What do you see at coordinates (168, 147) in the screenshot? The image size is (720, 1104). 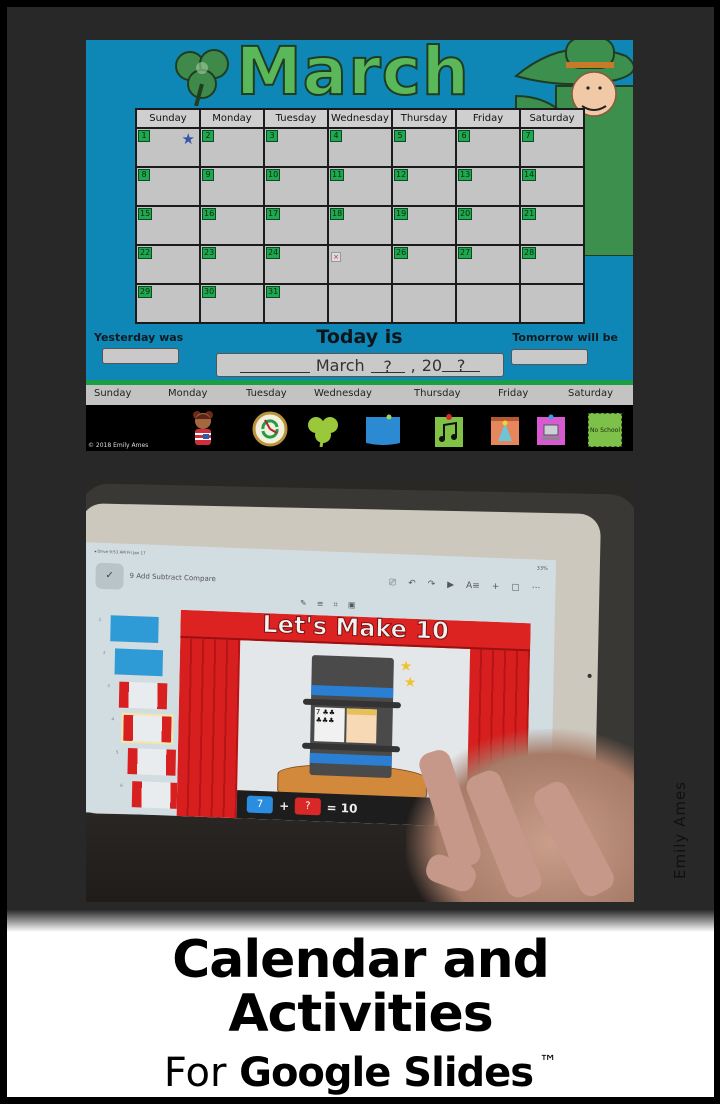 I see `day-cell: 1 ★` at bounding box center [168, 147].